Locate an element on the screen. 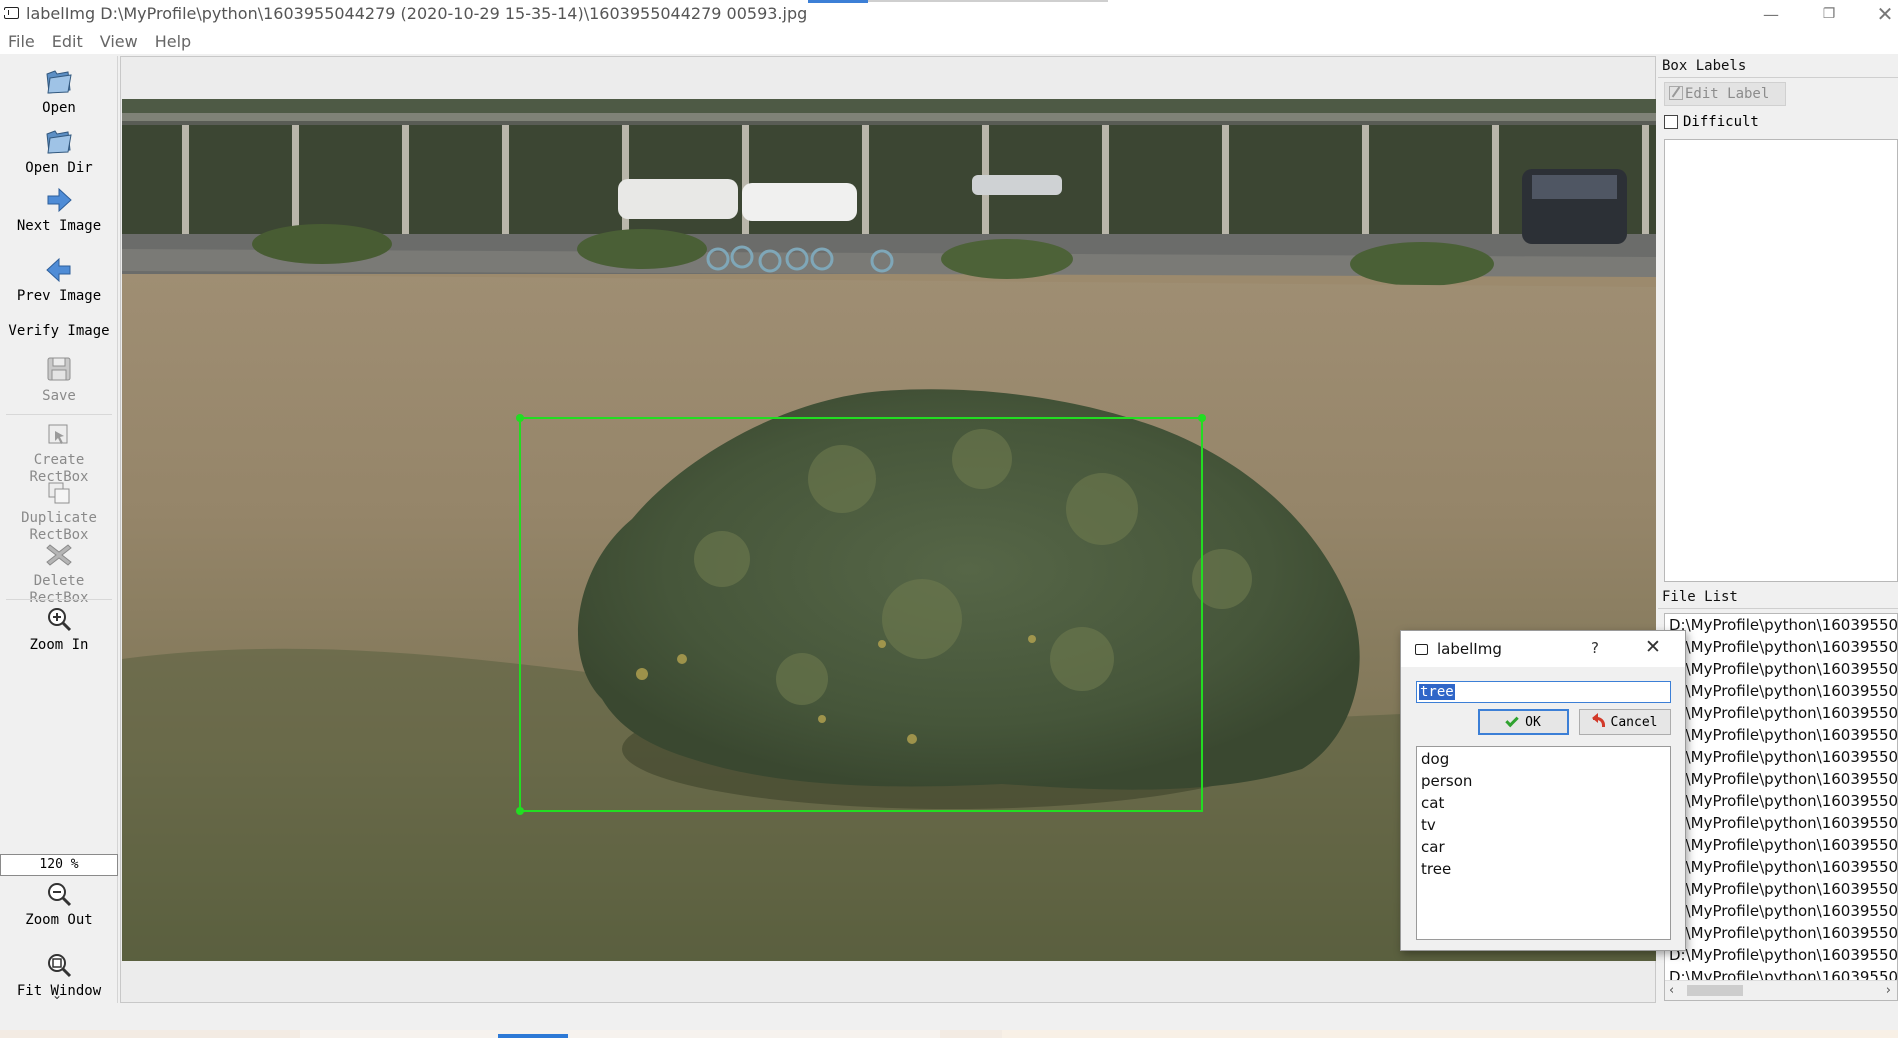 This screenshot has height=1038, width=1898. zoom-in-label: Zoom In is located at coordinates (59, 645).